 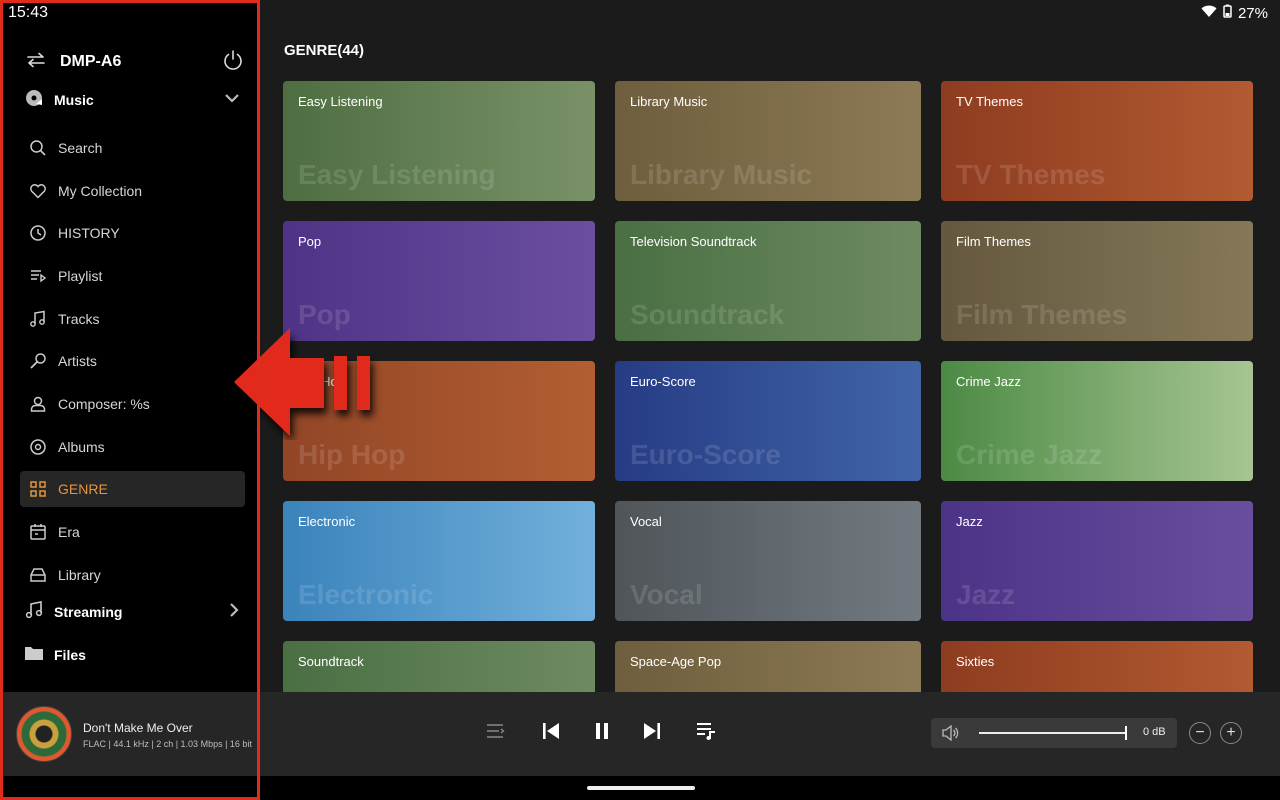 I want to click on genre-tile: Film Themes Film Themes, so click(x=1097, y=281).